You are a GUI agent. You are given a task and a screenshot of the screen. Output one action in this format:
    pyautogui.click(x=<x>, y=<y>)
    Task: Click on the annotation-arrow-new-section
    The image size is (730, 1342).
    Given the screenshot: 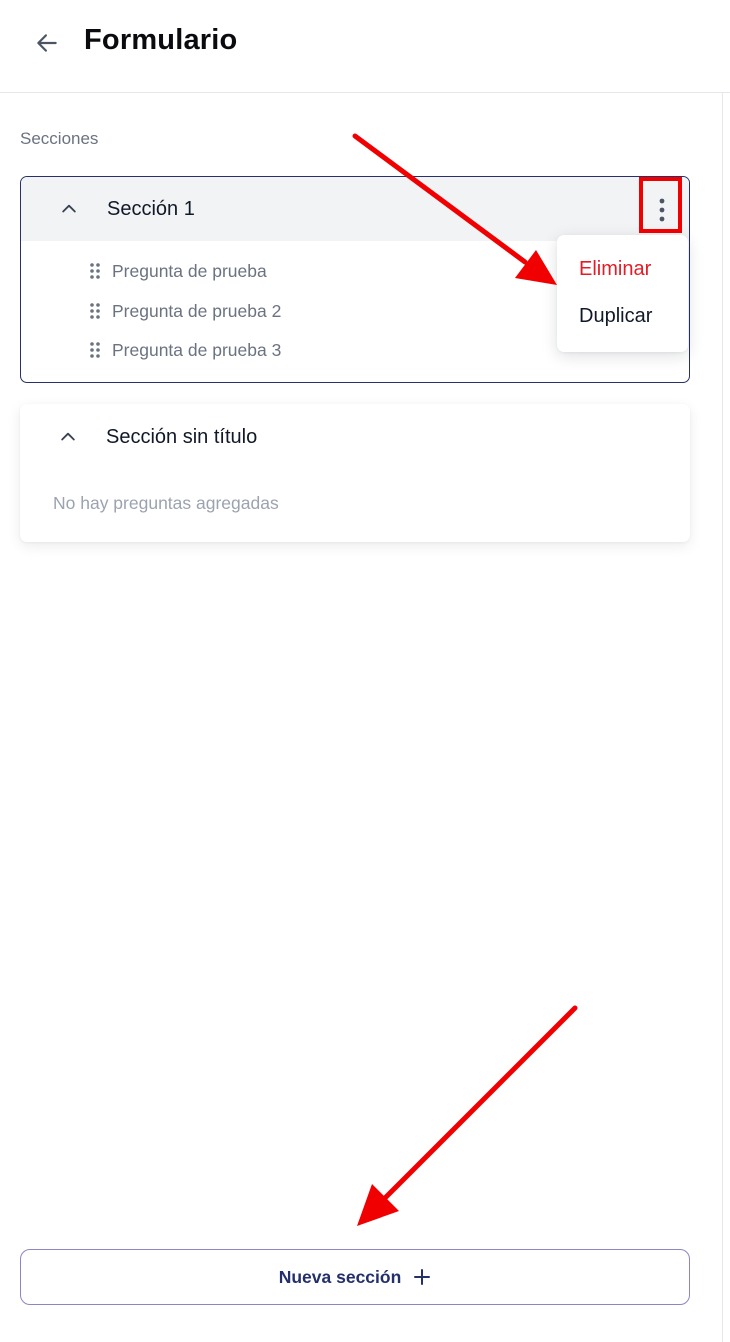 What is the action you would take?
    pyautogui.click(x=467, y=1115)
    